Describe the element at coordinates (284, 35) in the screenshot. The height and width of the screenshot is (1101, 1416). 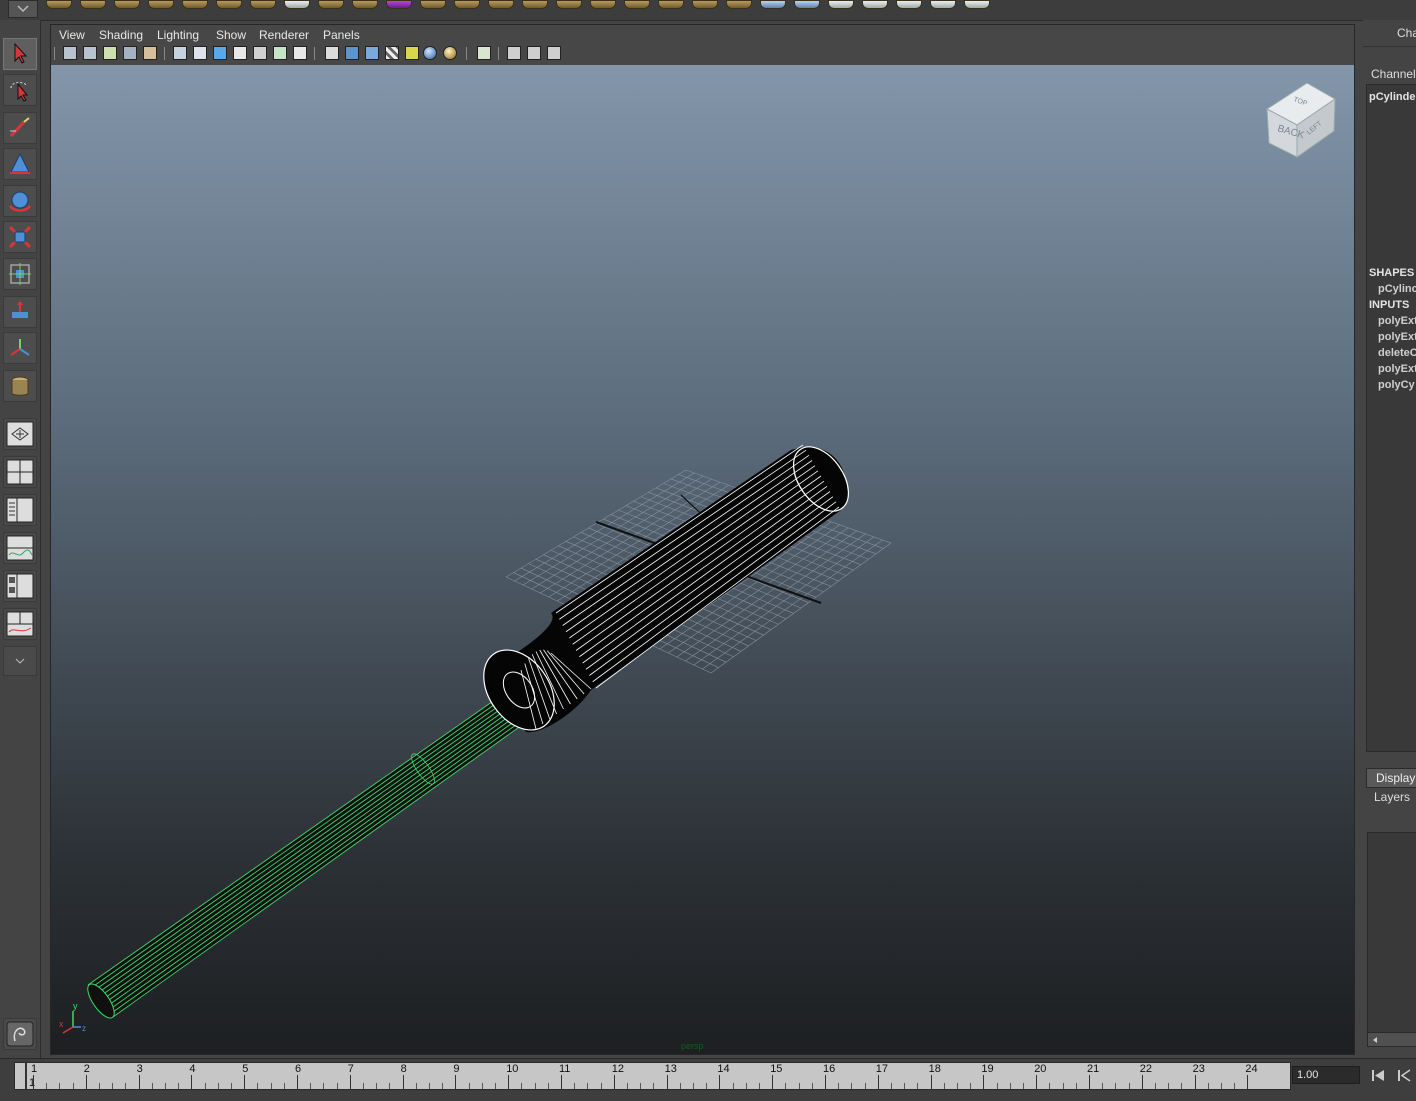
I see `menu-renderer: Renderer` at that location.